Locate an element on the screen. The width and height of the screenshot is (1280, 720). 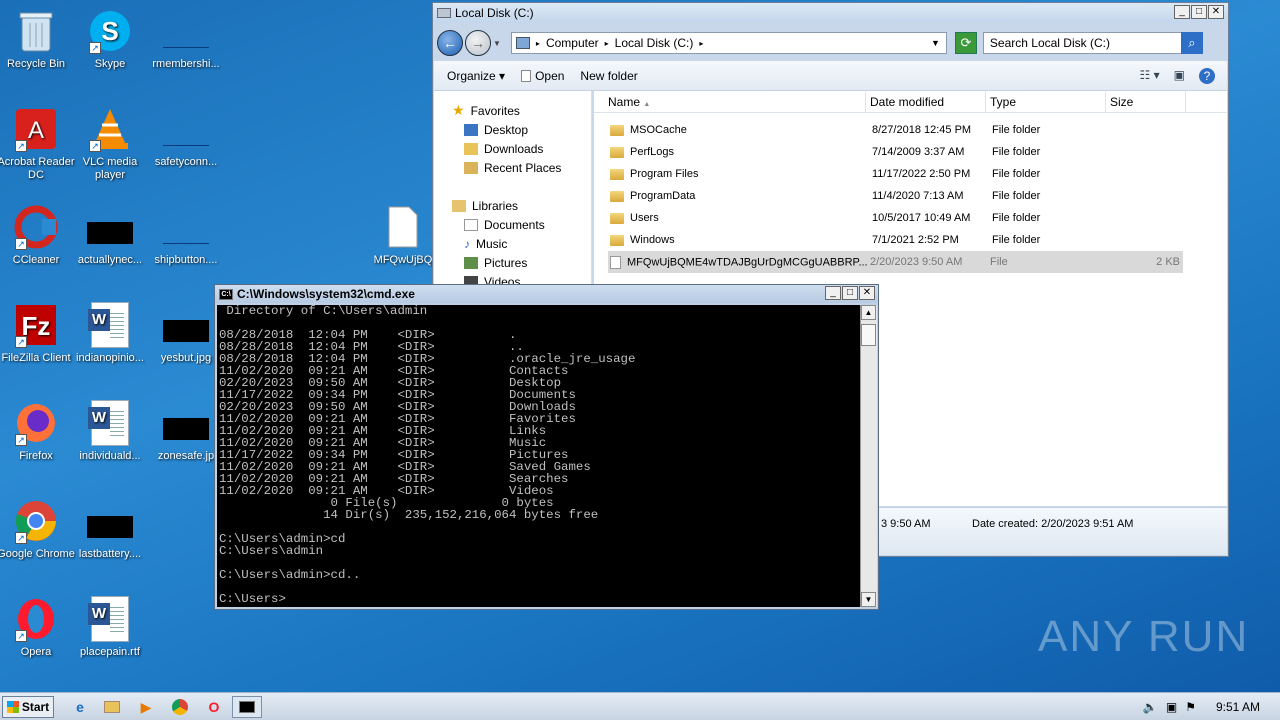
address-dropdown-icon: ▼ is located at coordinates (935, 43).